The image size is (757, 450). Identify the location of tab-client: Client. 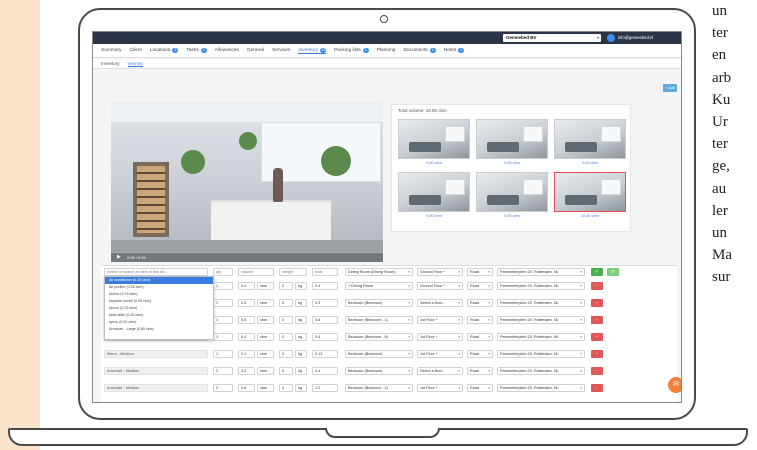
(136, 50).